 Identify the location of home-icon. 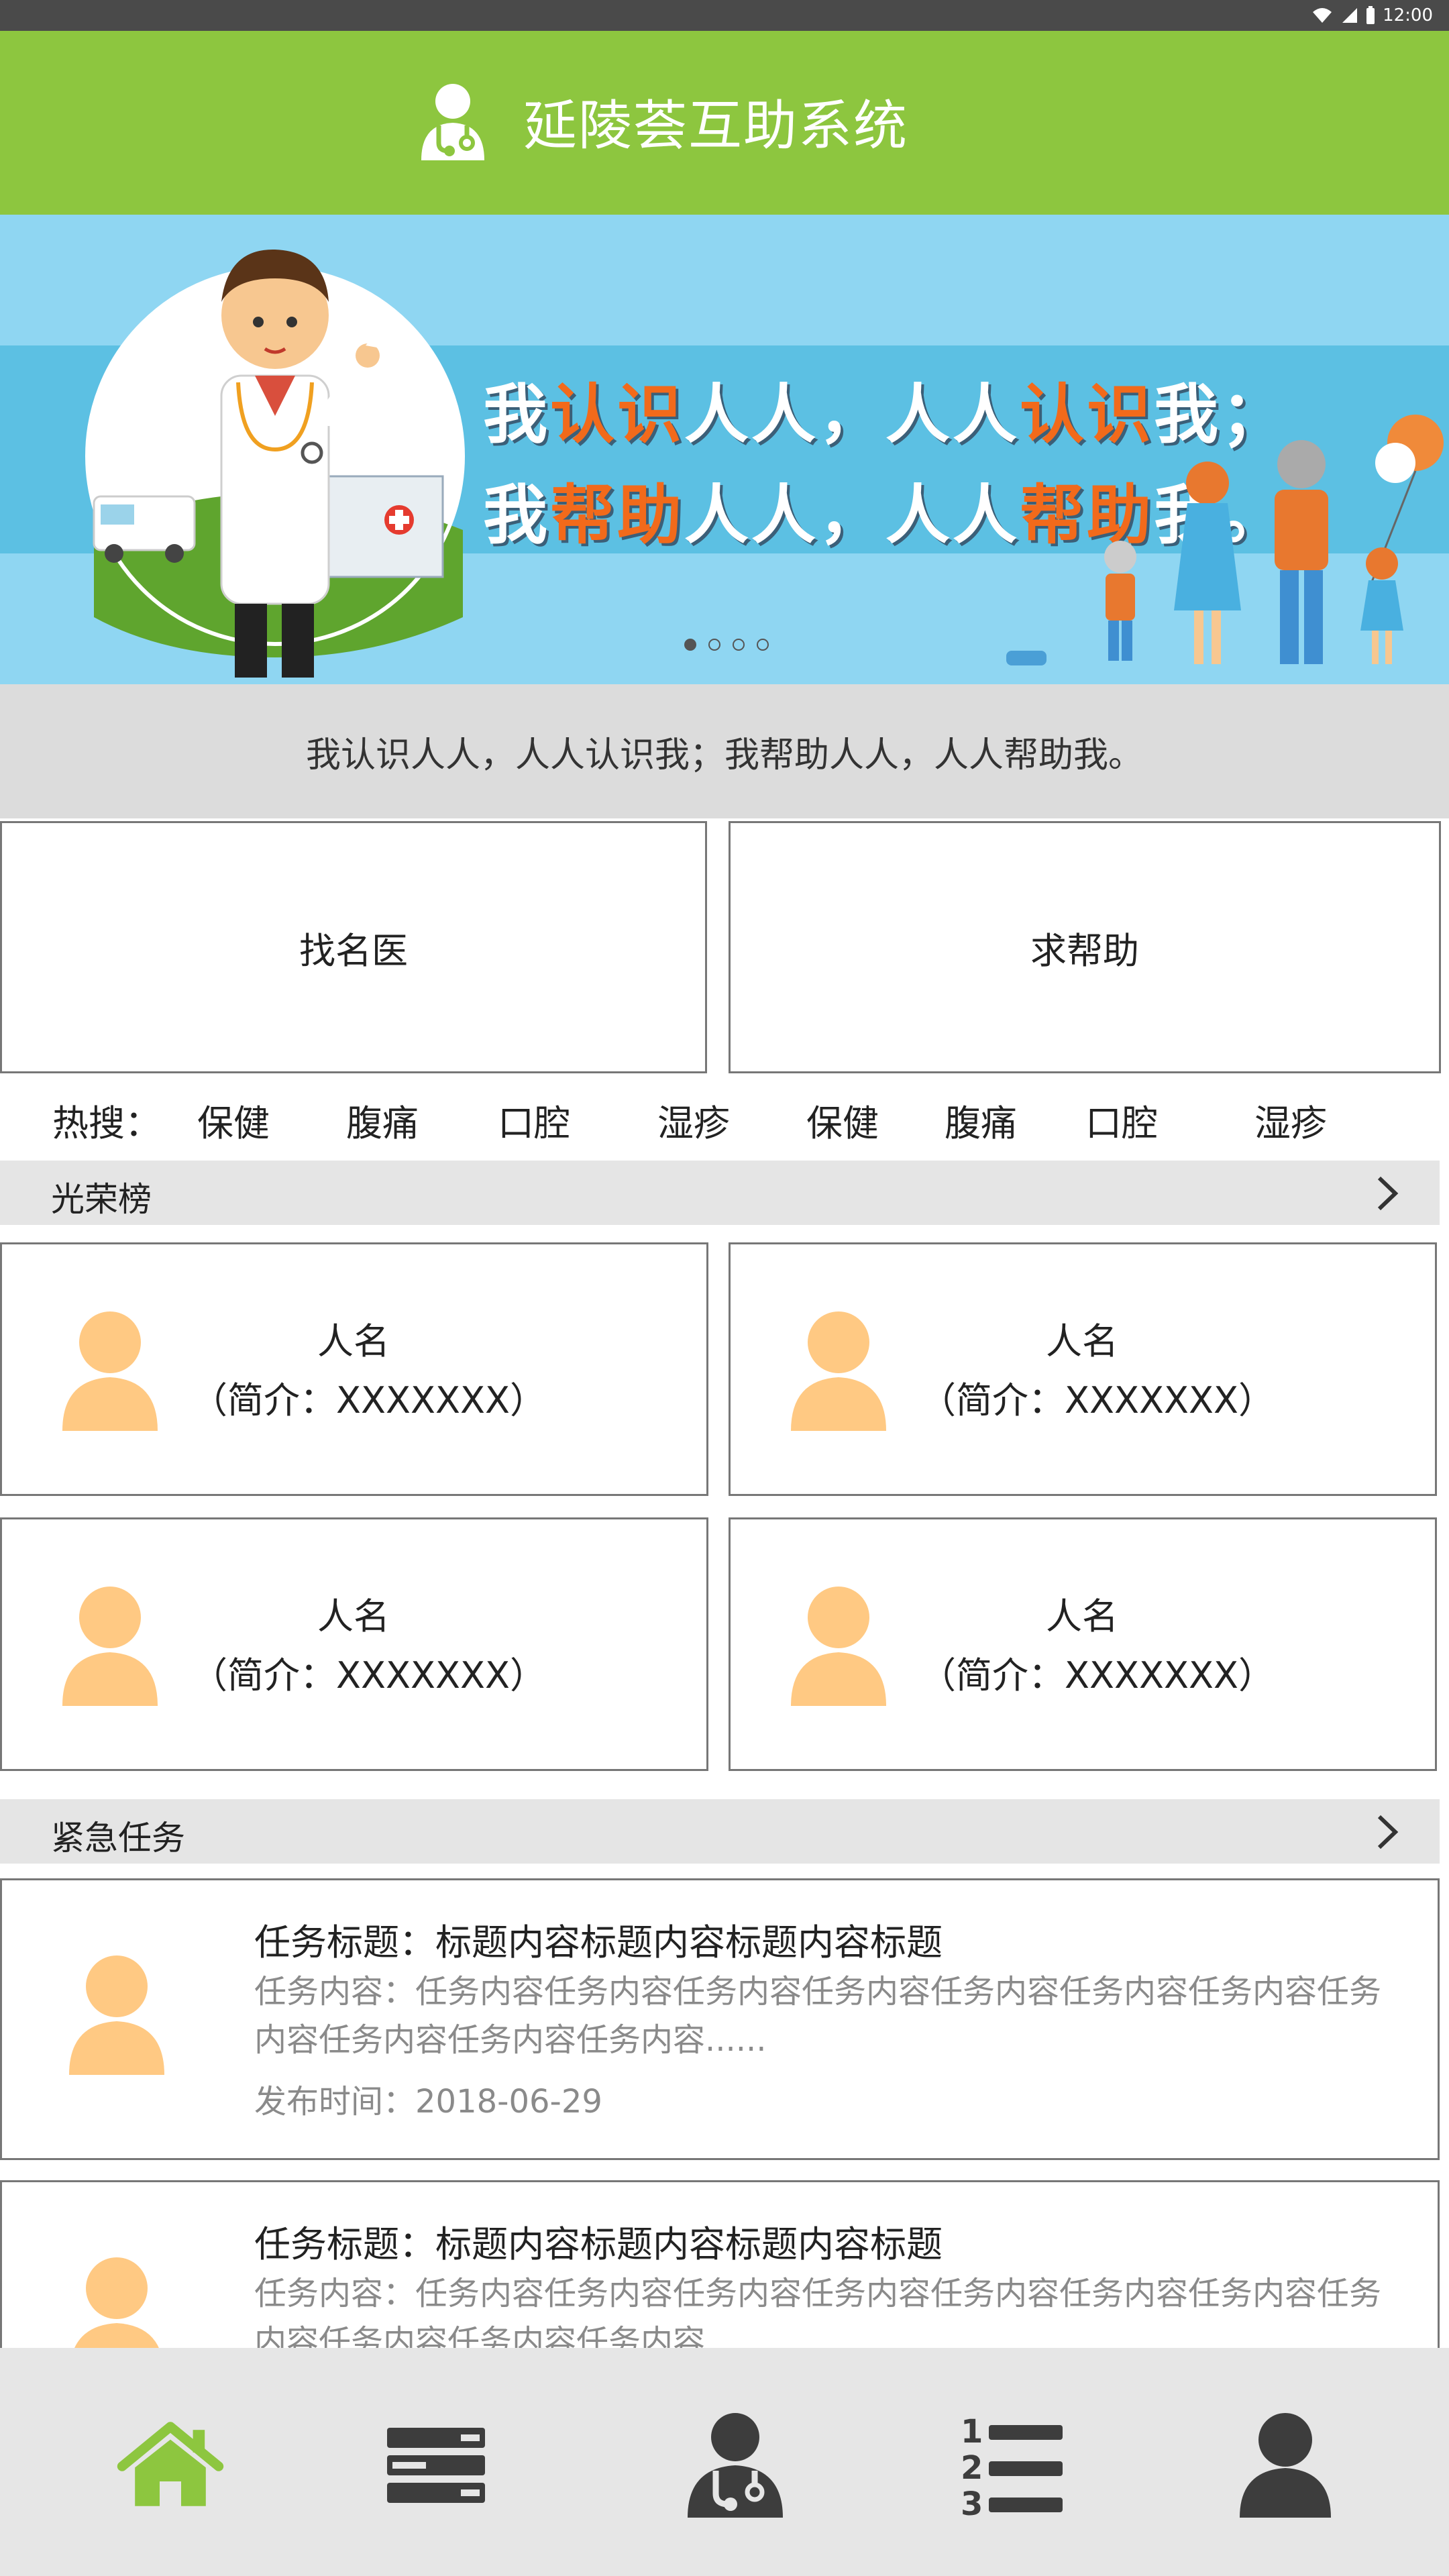
(170, 2464).